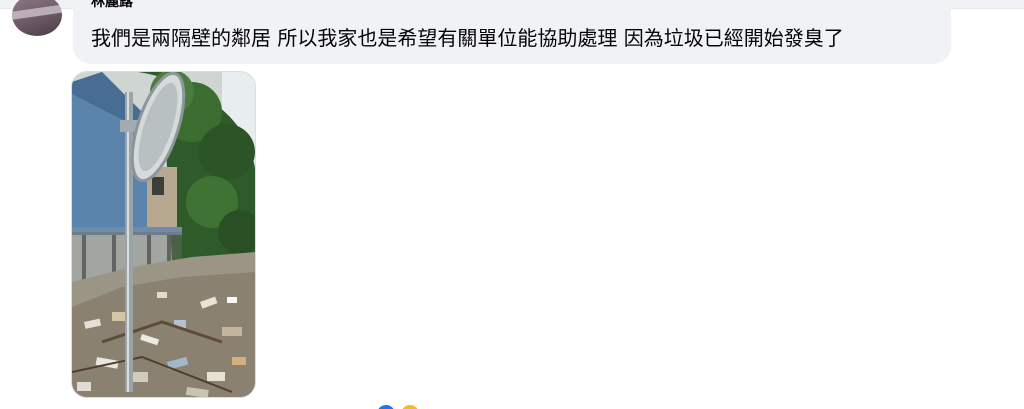 The image size is (1024, 409). What do you see at coordinates (467, 38) in the screenshot?
I see `comment-text: 我們是兩隔壁的鄰居 所以我家也是希望有關單位能協助處理 因為垃圾已經開始發臭了` at bounding box center [467, 38].